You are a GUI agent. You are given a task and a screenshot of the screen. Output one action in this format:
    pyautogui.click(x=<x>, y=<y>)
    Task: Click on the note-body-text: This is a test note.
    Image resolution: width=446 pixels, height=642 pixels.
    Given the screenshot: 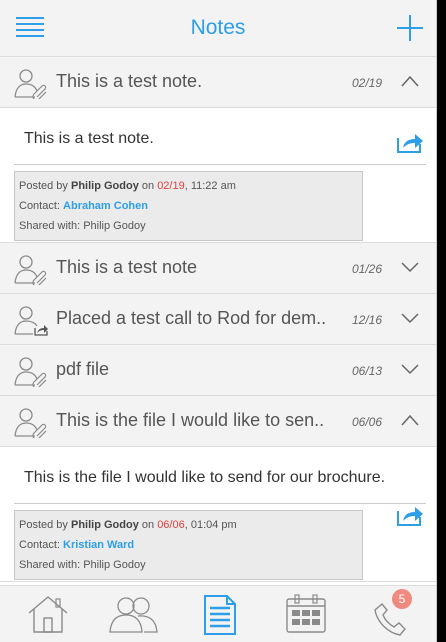 What is the action you would take?
    pyautogui.click(x=89, y=138)
    